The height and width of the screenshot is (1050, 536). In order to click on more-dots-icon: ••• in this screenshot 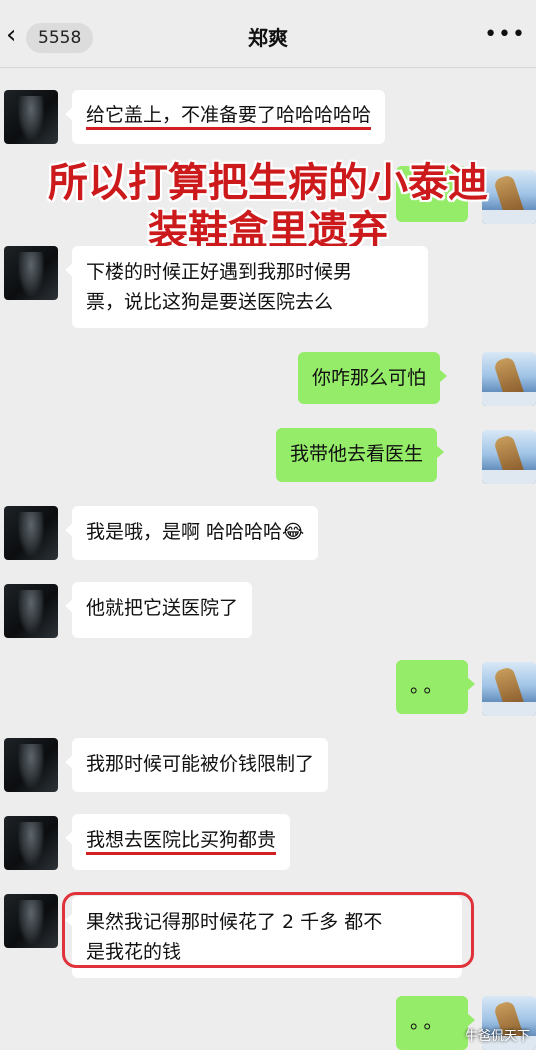, I will do `click(505, 35)`.